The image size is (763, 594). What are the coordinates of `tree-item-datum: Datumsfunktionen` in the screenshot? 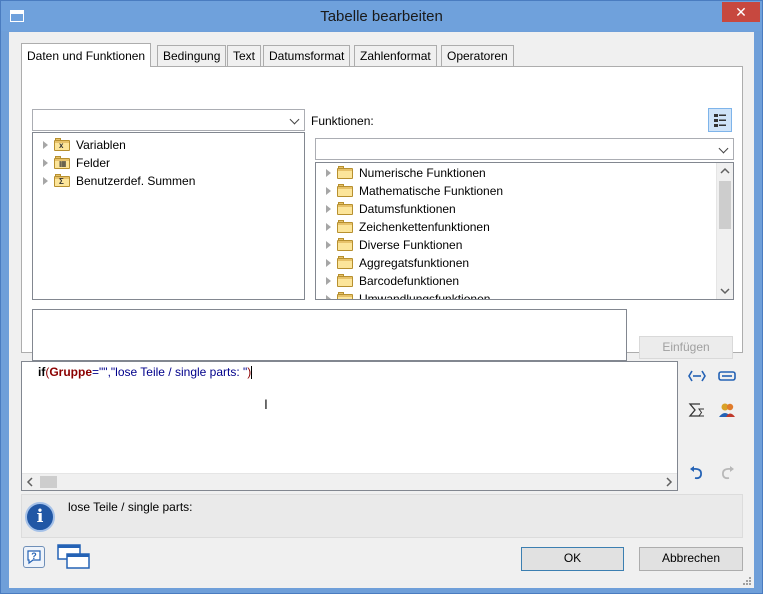 It's located at (391, 209).